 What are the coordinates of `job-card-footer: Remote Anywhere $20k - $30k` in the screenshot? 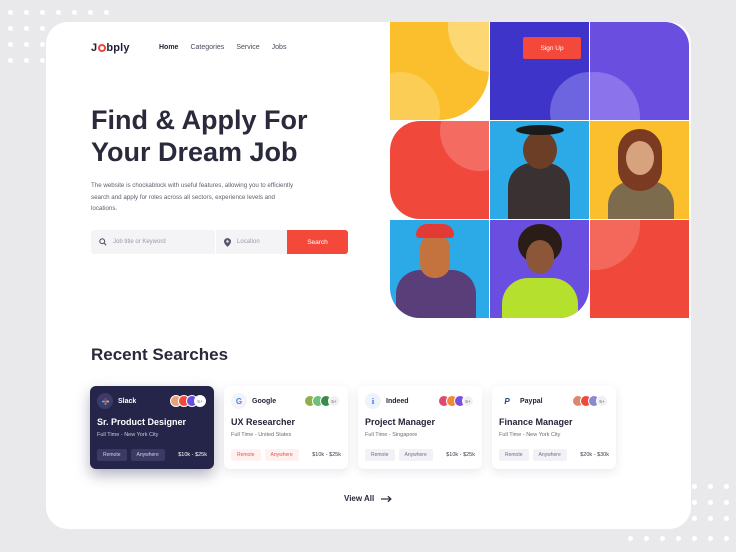 It's located at (554, 455).